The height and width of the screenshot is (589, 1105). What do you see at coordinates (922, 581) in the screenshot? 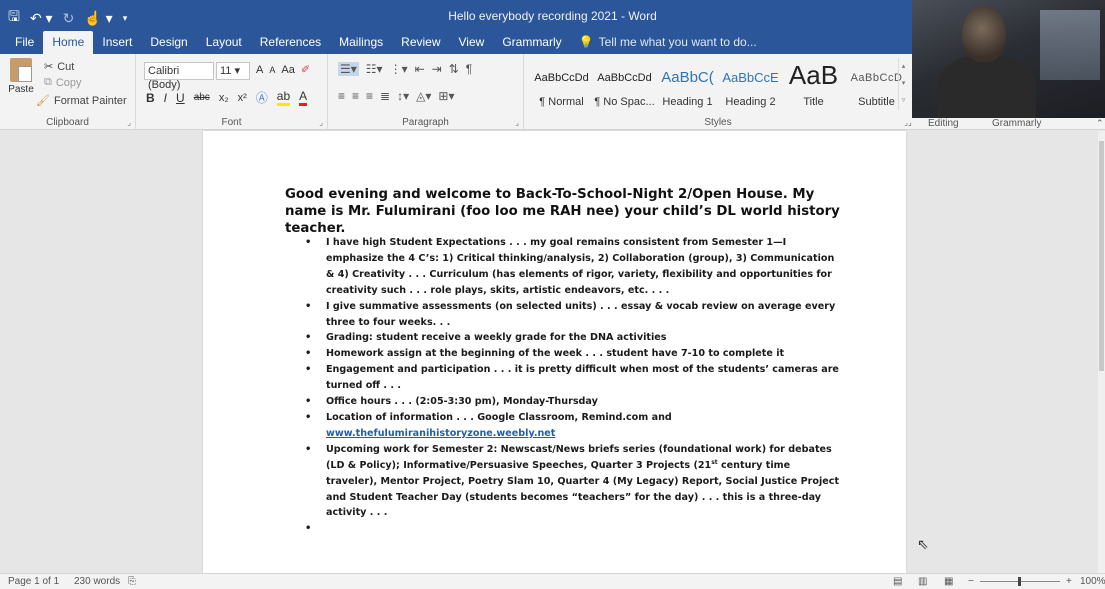
I see `read-mode-icon: ▥` at bounding box center [922, 581].